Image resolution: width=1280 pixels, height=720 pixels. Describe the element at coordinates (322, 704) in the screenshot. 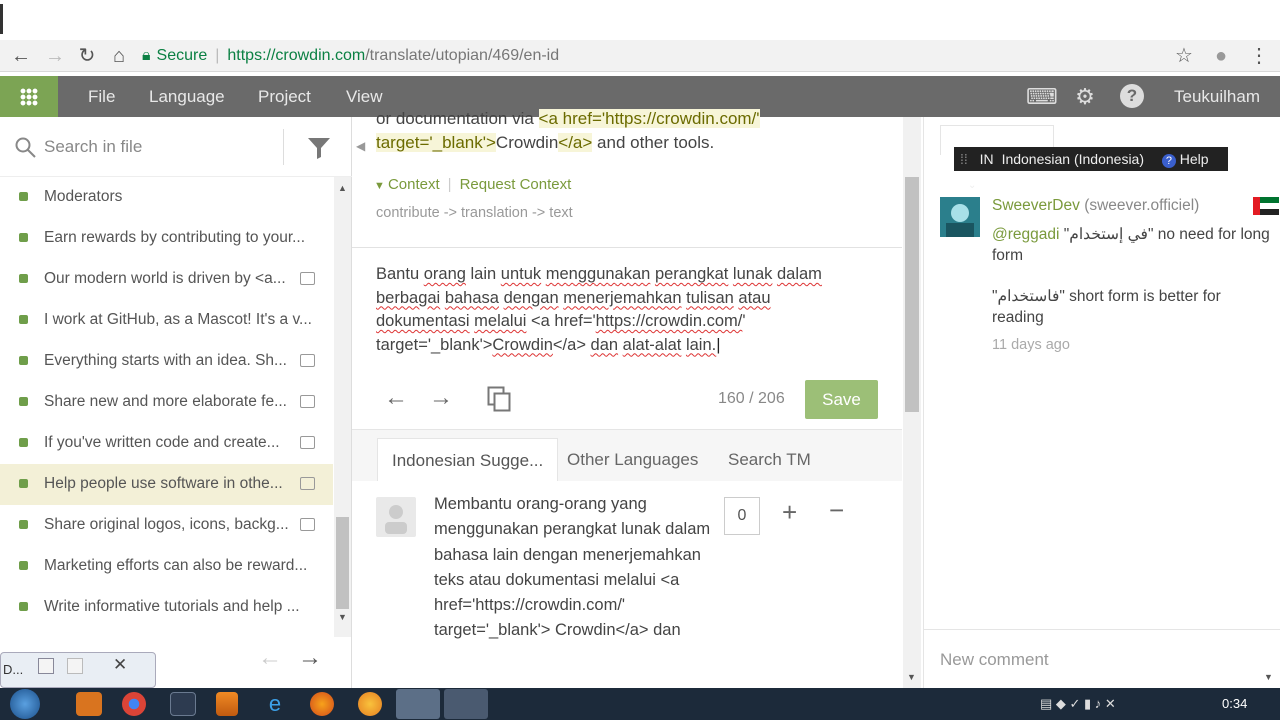

I see `firefox-taskbar-icon` at that location.